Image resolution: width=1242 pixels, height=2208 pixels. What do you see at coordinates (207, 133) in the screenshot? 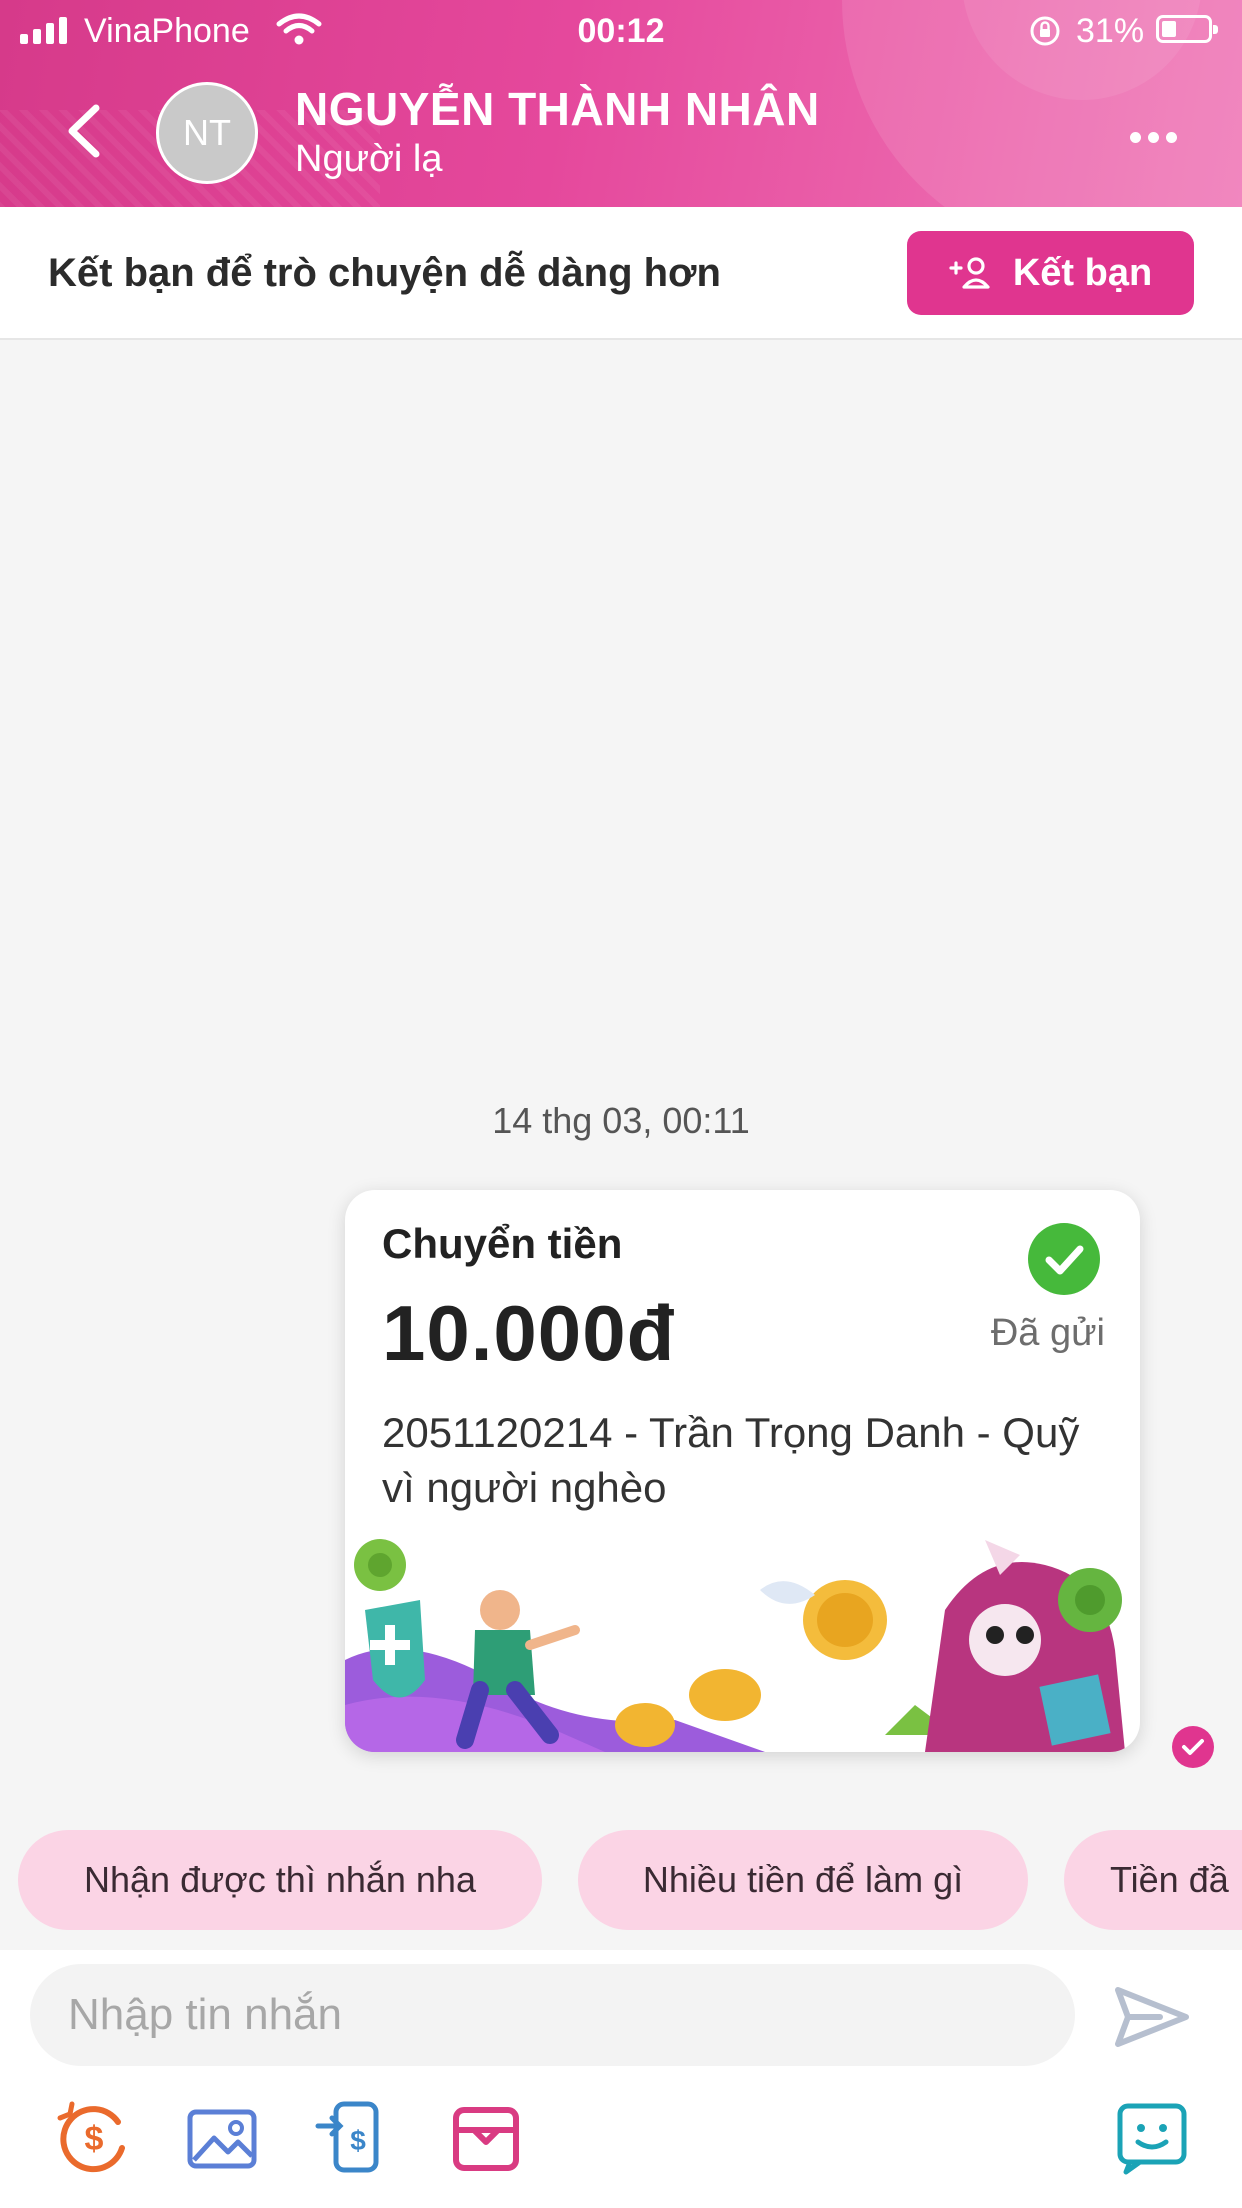
I see `avatar: NT` at bounding box center [207, 133].